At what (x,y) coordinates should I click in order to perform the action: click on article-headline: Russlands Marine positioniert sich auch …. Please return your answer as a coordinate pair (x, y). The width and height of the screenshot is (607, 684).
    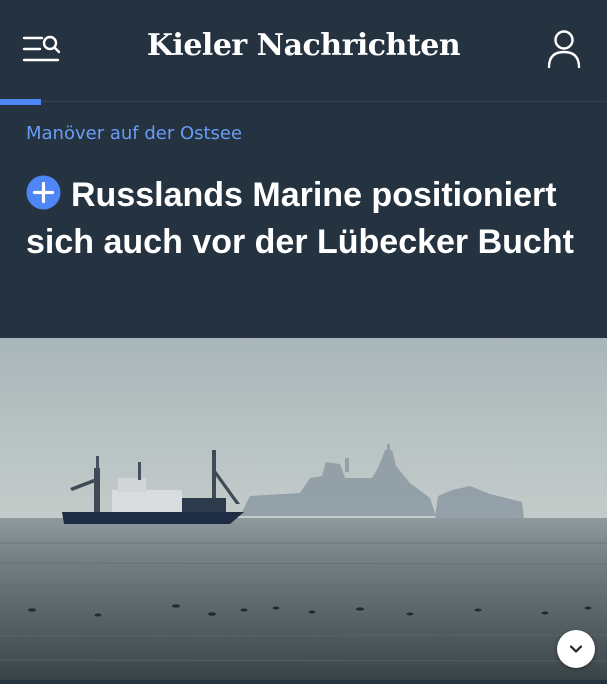
    Looking at the image, I should click on (306, 219).